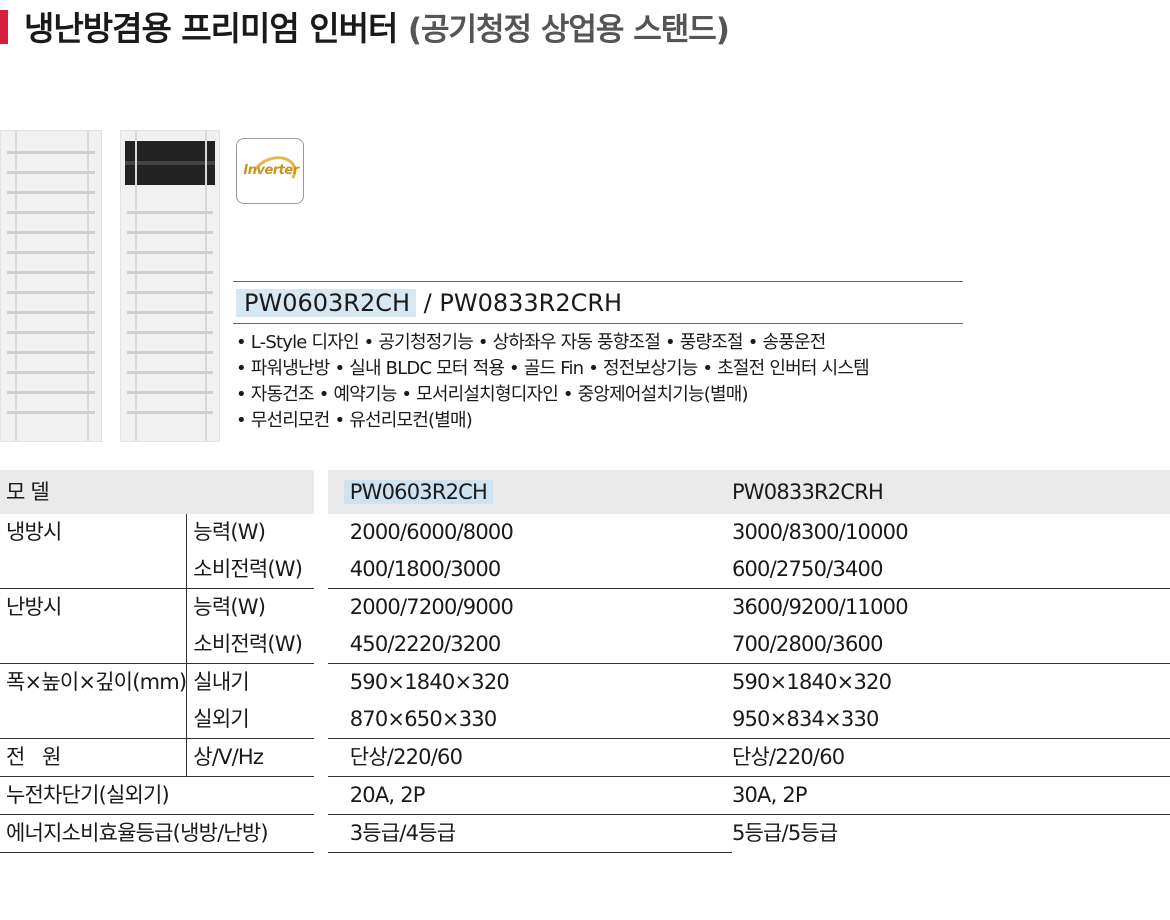  Describe the element at coordinates (522, 570) in the screenshot. I see `spec-cell: 400/1800/3000` at that location.